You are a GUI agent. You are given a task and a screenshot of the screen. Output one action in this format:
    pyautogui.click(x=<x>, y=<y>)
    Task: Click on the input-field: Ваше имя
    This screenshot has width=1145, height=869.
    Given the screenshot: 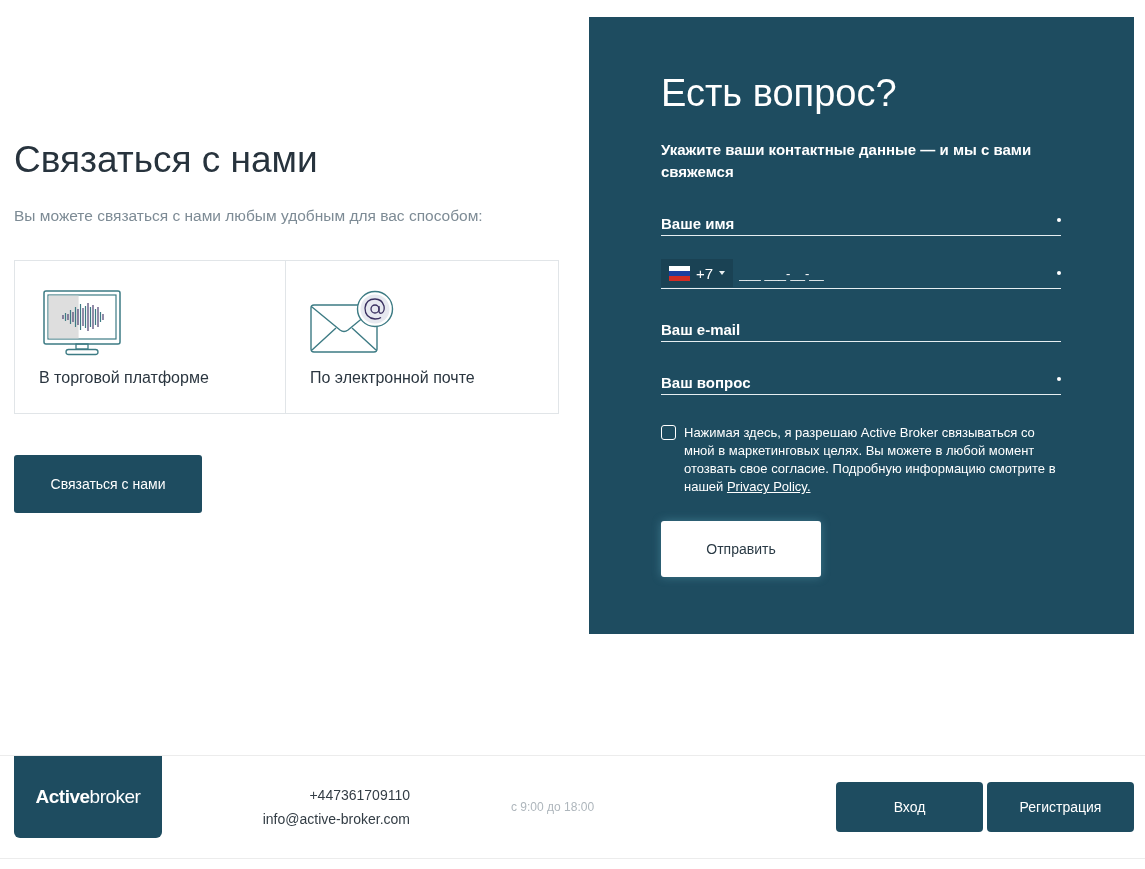 What is the action you would take?
    pyautogui.click(x=855, y=220)
    